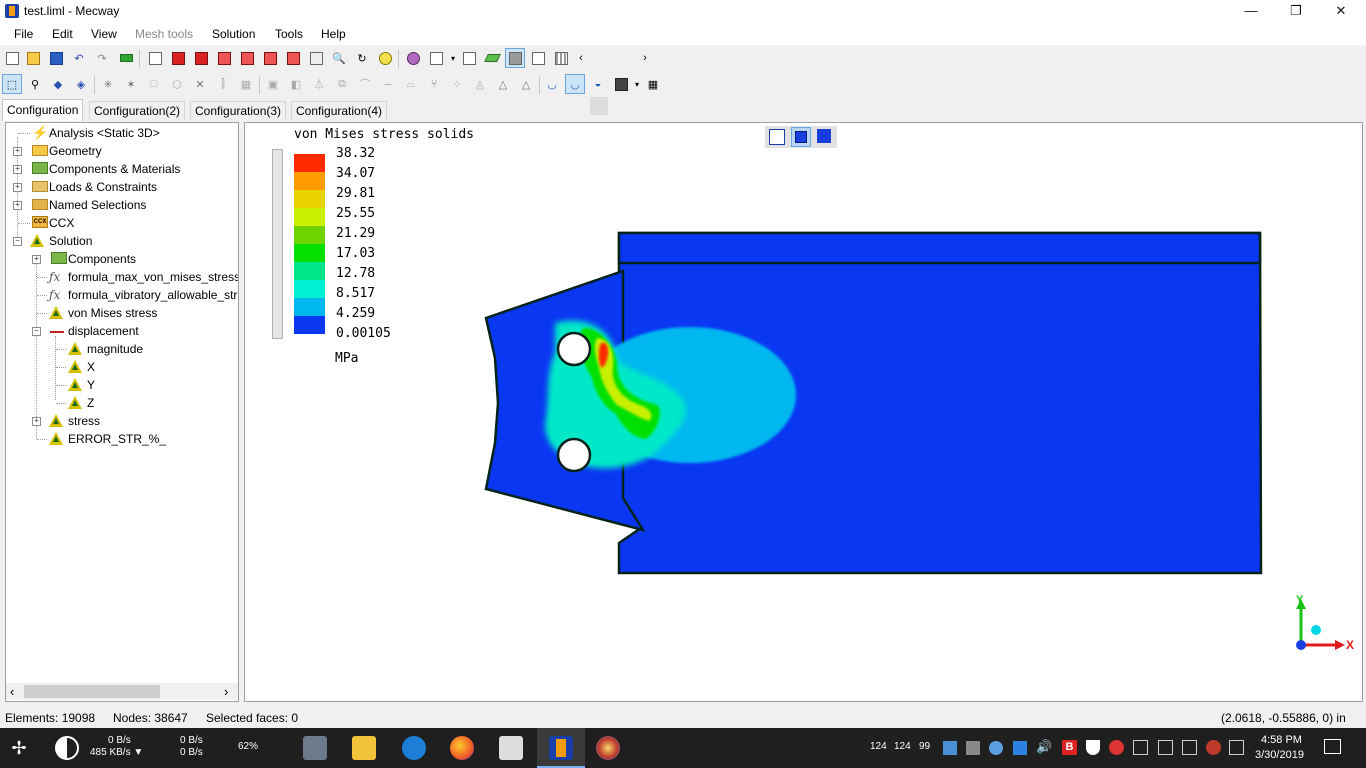 This screenshot has width=1366, height=768. What do you see at coordinates (1189, 747) in the screenshot?
I see `tray-device-icon` at bounding box center [1189, 747].